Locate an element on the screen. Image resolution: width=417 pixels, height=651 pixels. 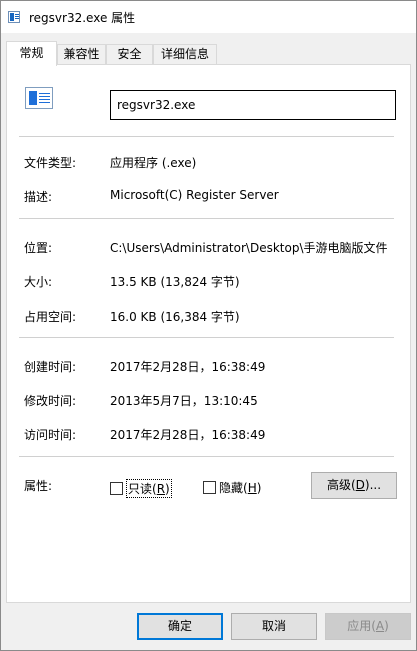
modified-label: 修改时间: is located at coordinates (50, 401).